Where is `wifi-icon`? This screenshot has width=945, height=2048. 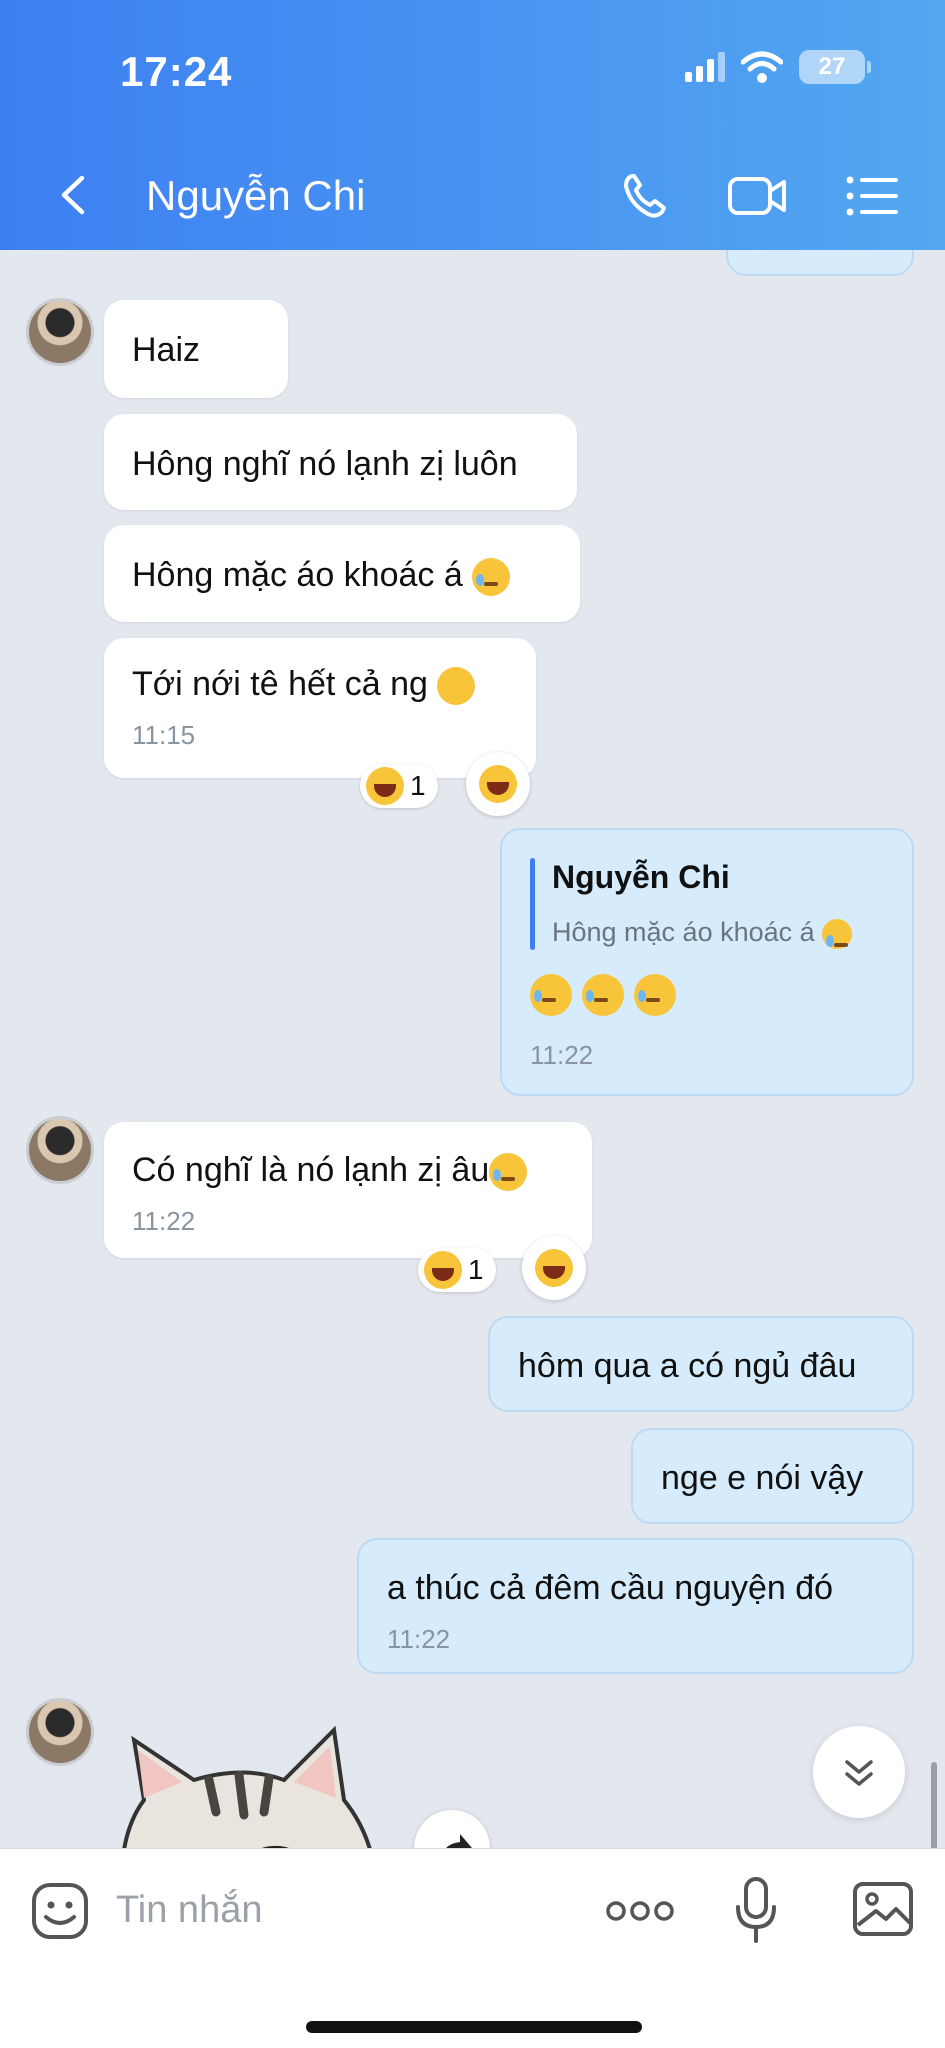
wifi-icon is located at coordinates (762, 67).